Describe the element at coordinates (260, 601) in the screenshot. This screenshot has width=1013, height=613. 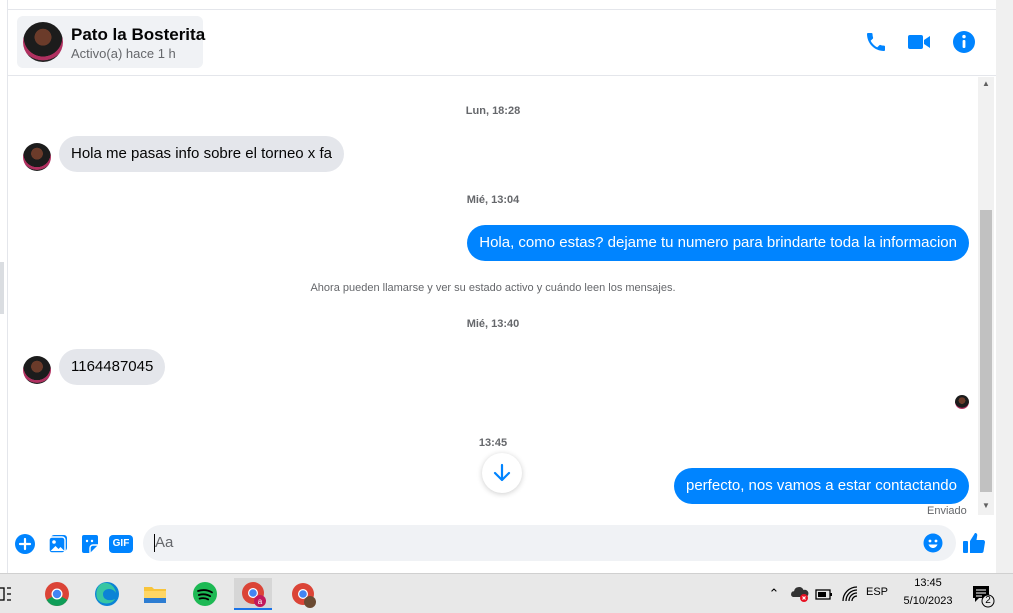
I see `svg-text: a` at that location.